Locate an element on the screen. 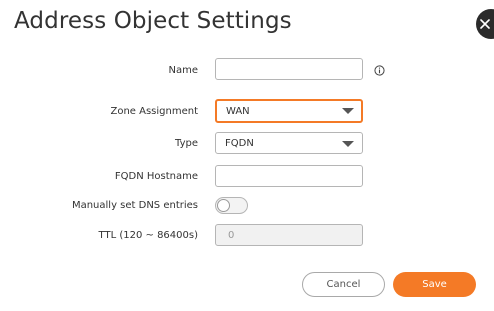  fqdn-hostname-label: FQDN Hostname is located at coordinates (156, 176).